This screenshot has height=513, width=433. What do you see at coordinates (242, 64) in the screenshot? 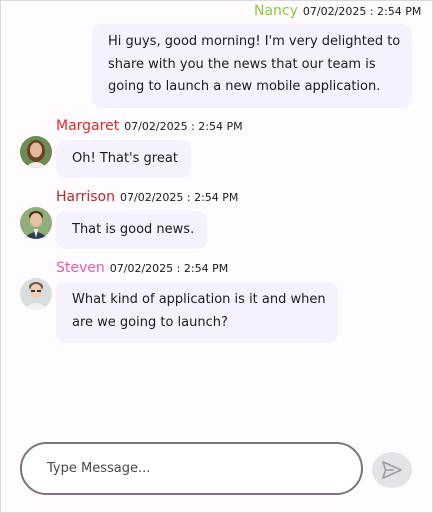
I see `message-line: share with you the news that our team is` at bounding box center [242, 64].